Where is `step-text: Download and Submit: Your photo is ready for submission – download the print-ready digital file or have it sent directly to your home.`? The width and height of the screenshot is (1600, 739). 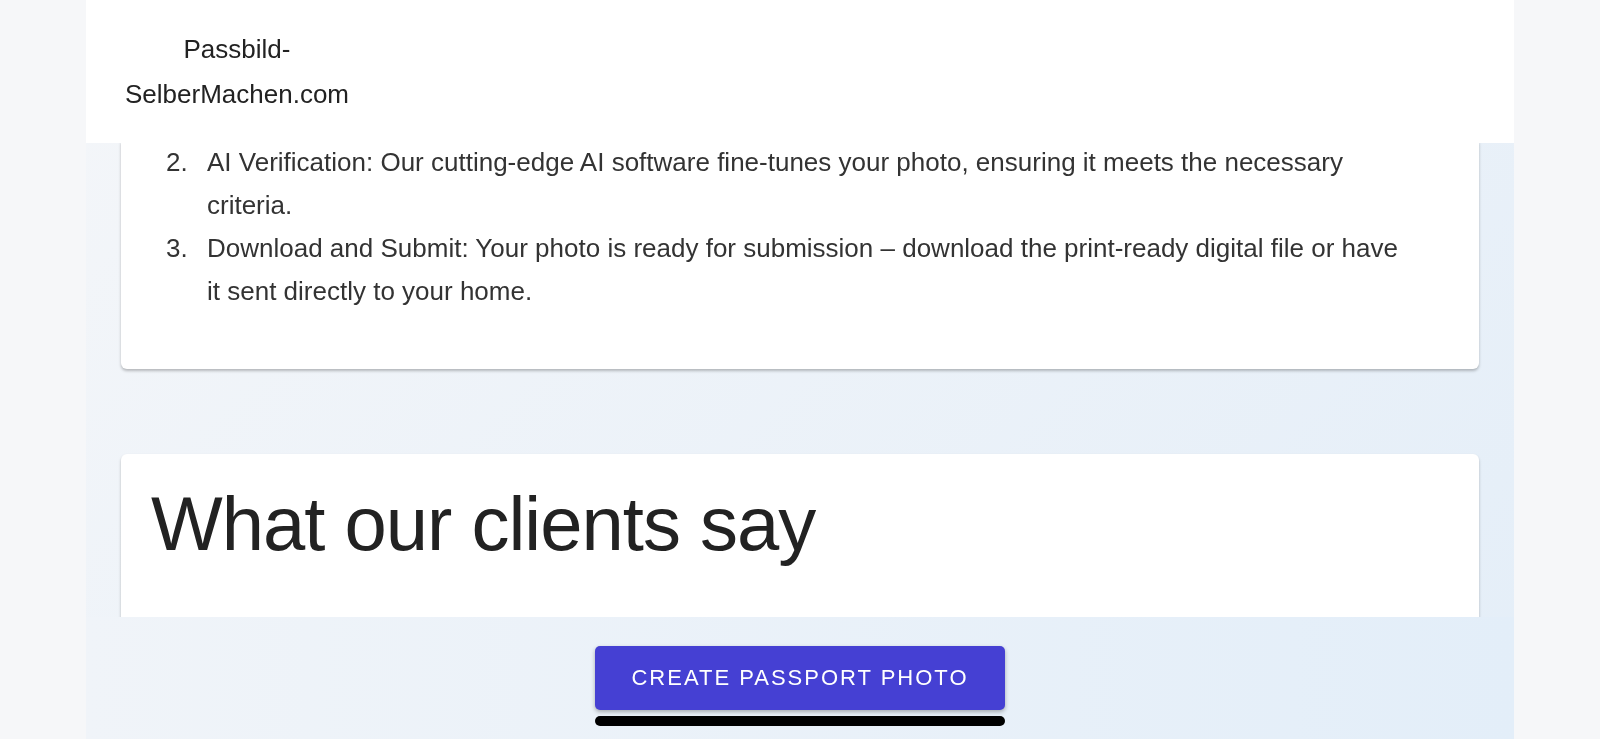
step-text: Download and Submit: Your photo is ready for submission – download the print-ready digital file or have it sent directly to your home. is located at coordinates (803, 270).